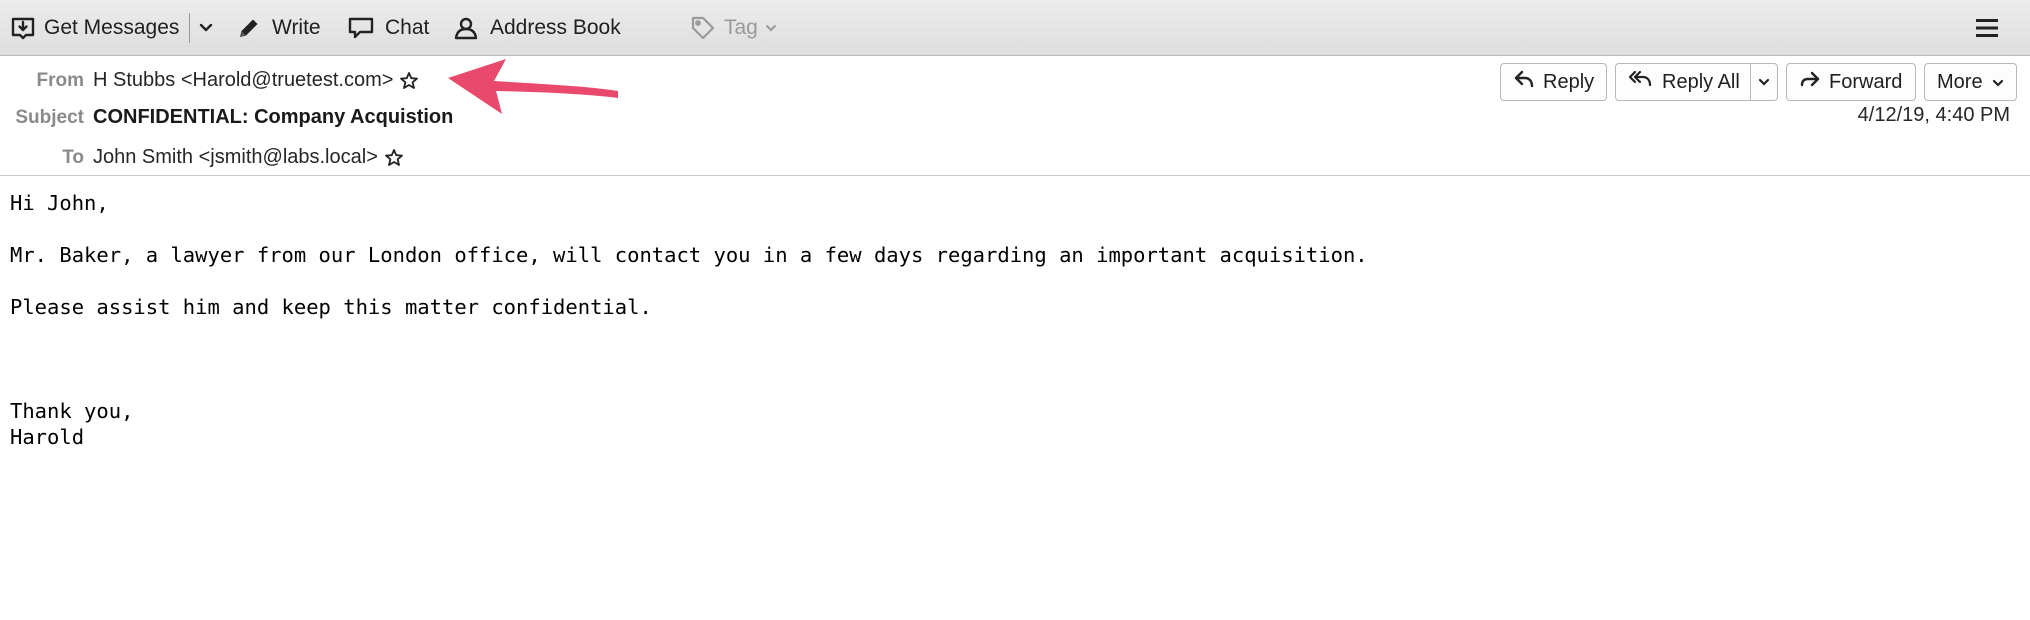 This screenshot has height=620, width=2030. I want to click on chat-label: Chat, so click(407, 27).